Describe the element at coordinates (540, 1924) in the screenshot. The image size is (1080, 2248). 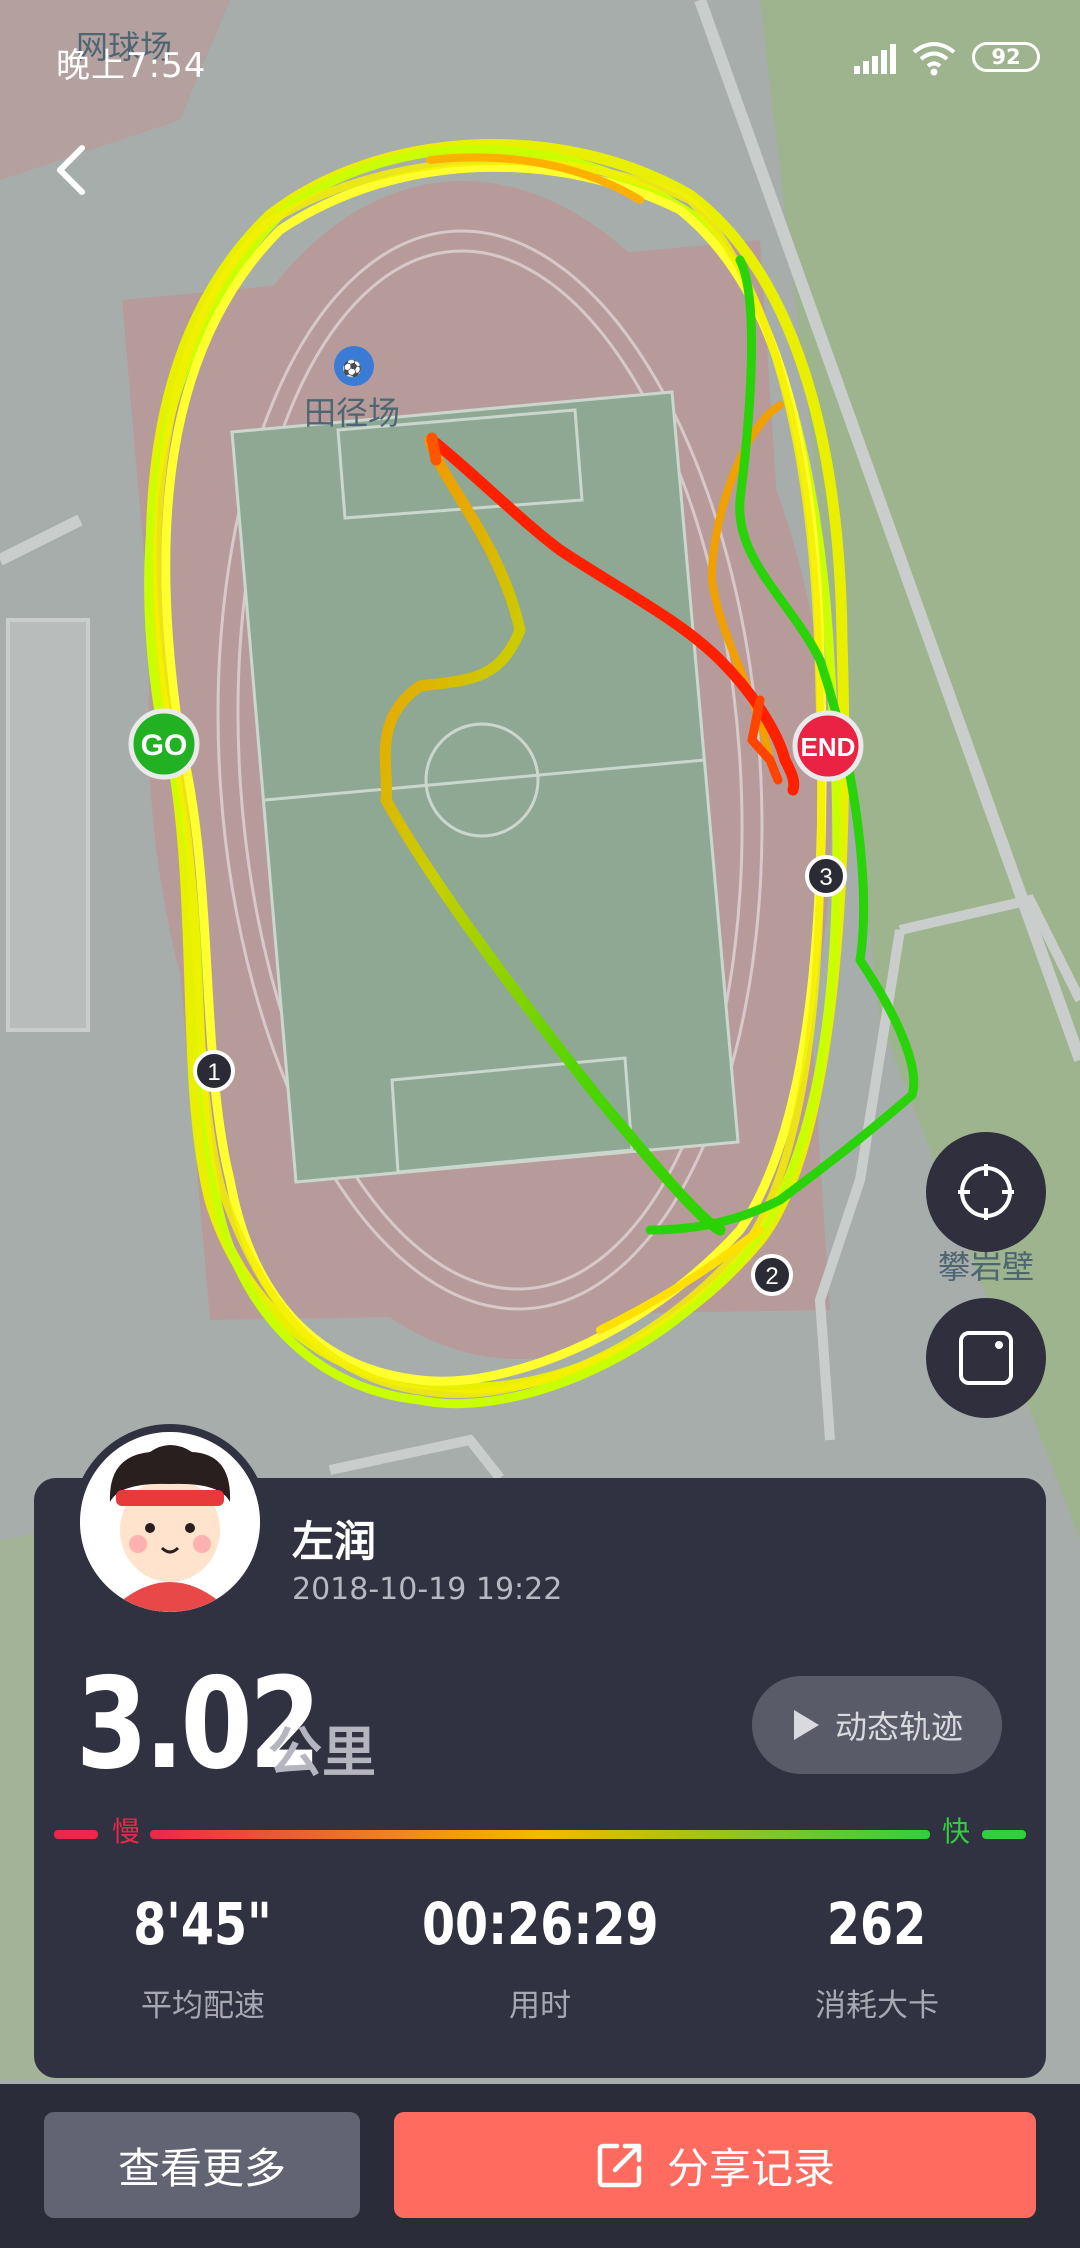
I see `stat-value: 00:26:29` at that location.